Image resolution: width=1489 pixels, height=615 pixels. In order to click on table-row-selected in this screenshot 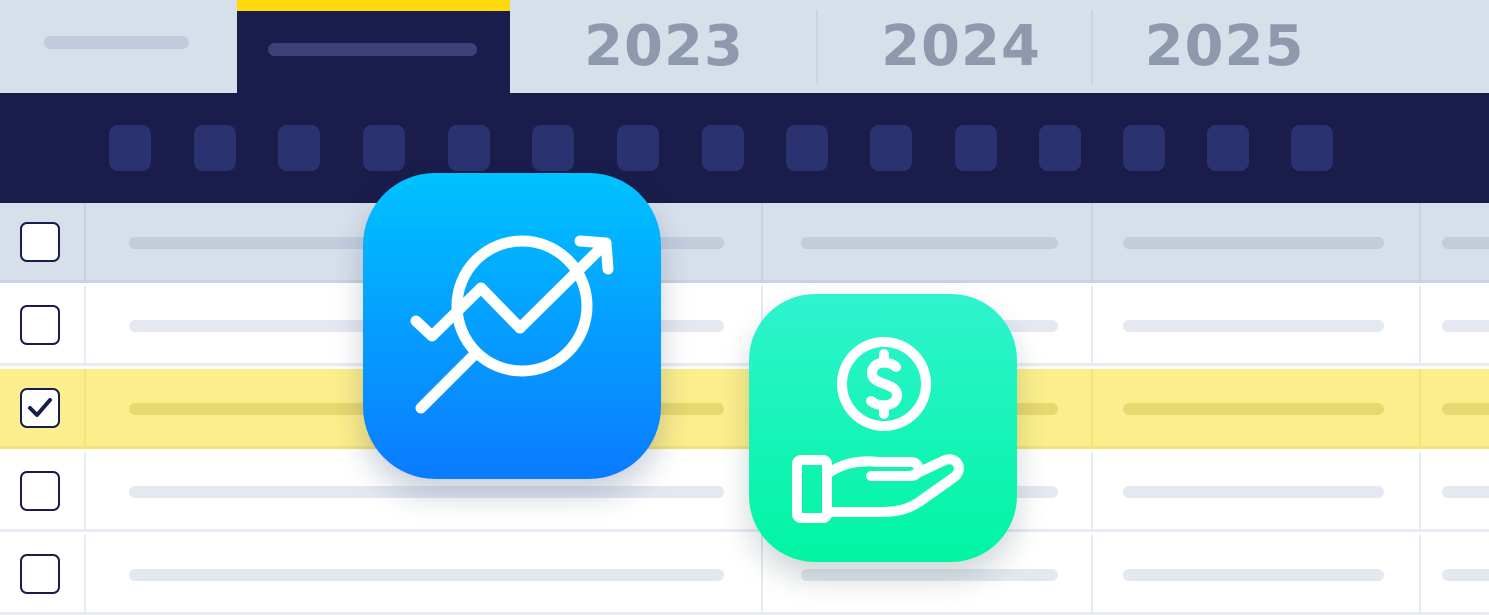, I will do `click(744, 409)`.